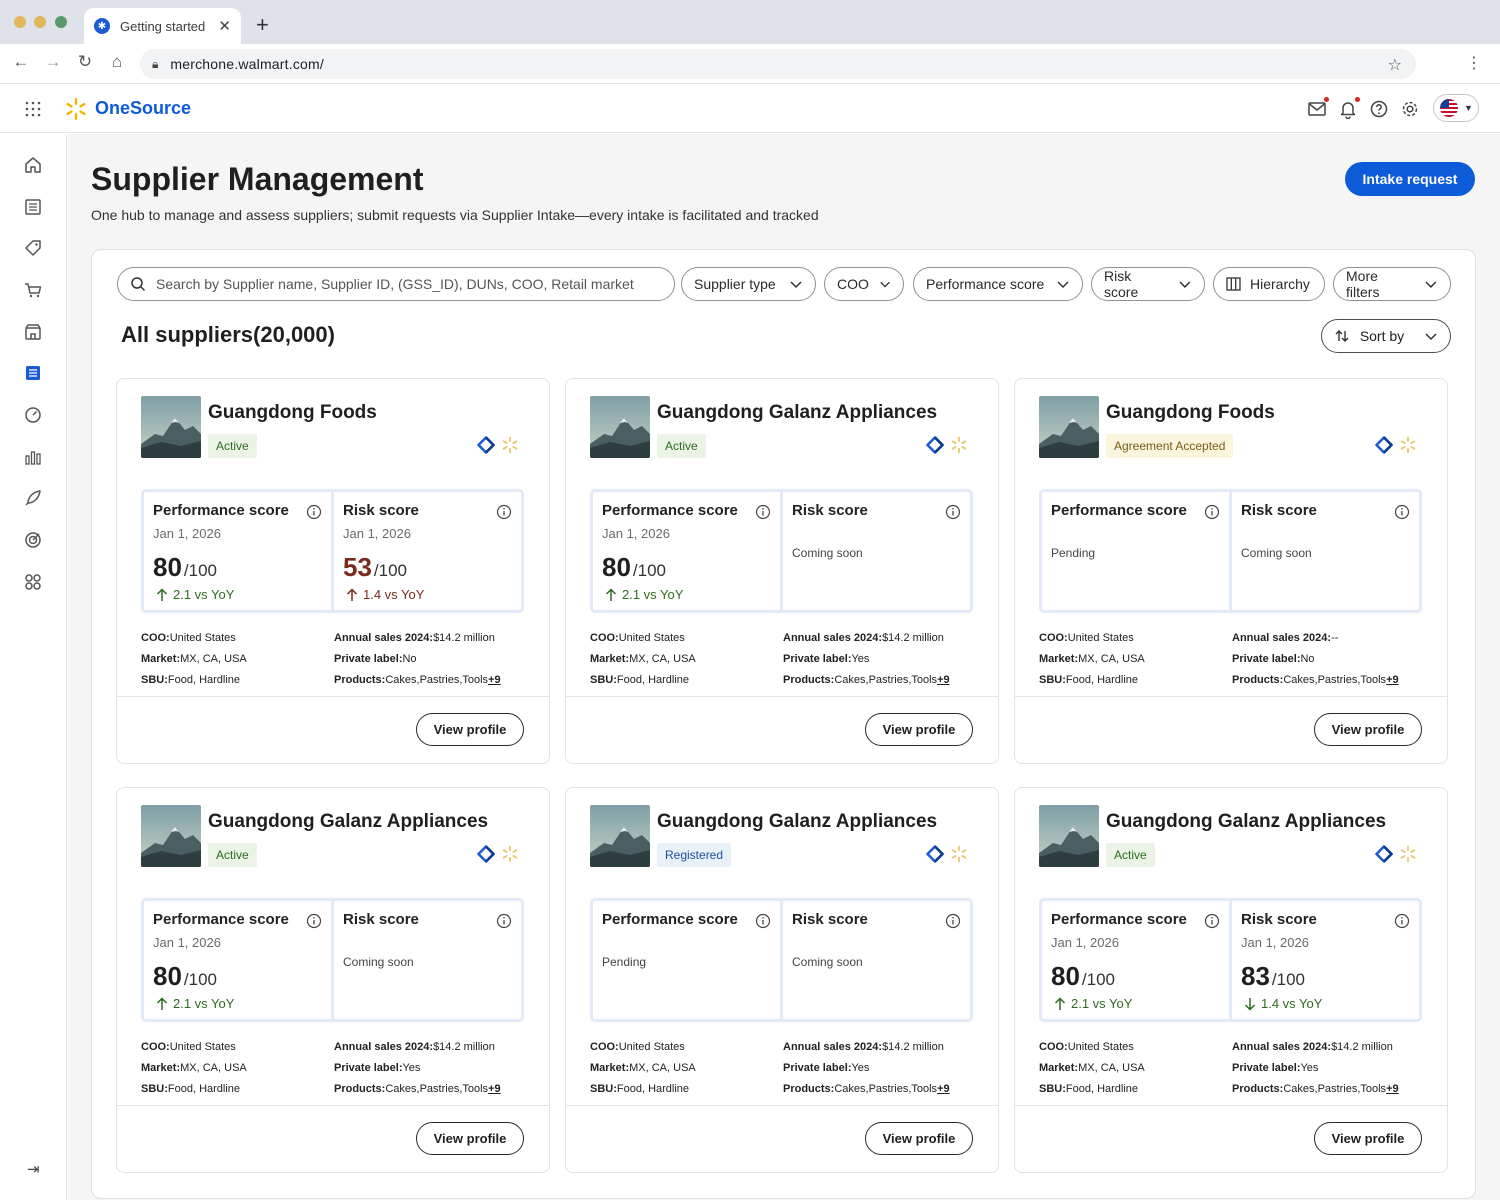 The width and height of the screenshot is (1500, 1200). I want to click on private-label-value: No, so click(1307, 659).